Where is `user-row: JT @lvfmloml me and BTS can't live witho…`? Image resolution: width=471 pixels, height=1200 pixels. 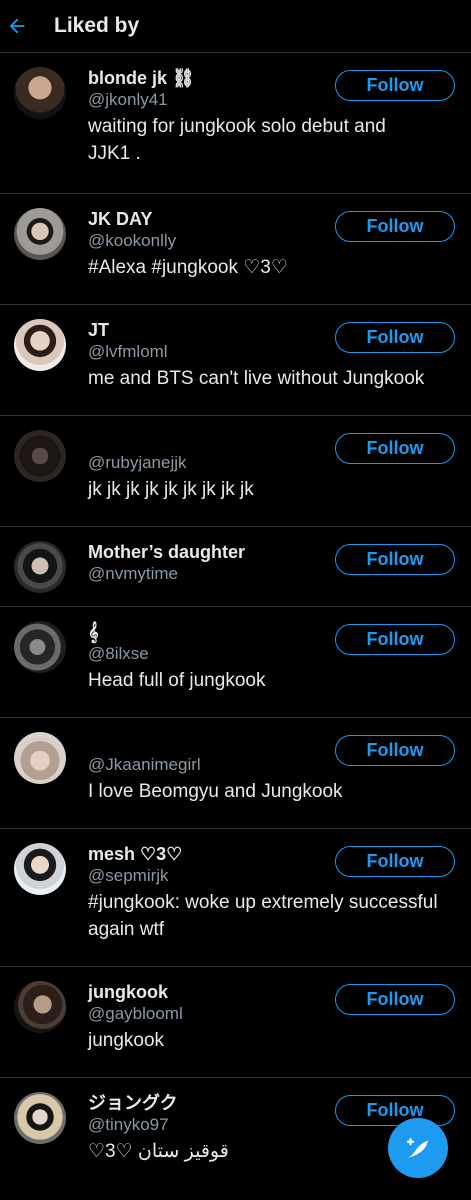
user-row: JT @lvfmloml me and BTS can't live witho… is located at coordinates (235, 360).